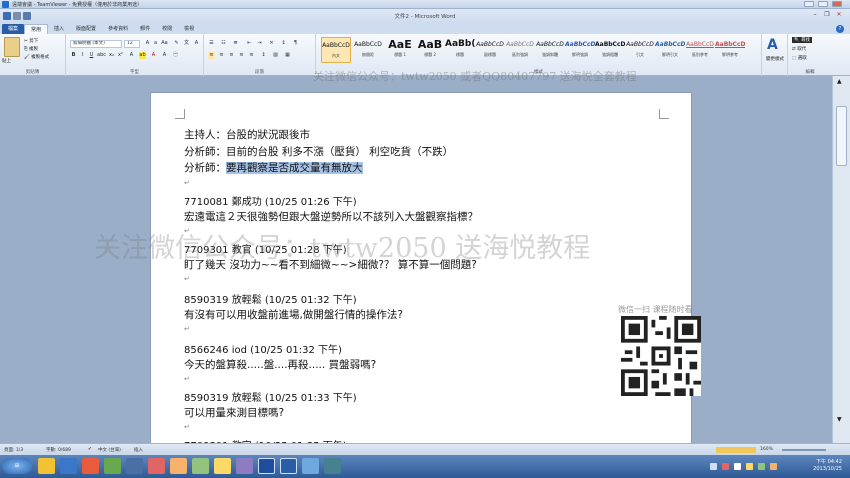 The height and width of the screenshot is (478, 850). Describe the element at coordinates (839, 419) in the screenshot. I see `scroll-down-icon: ▼` at that location.